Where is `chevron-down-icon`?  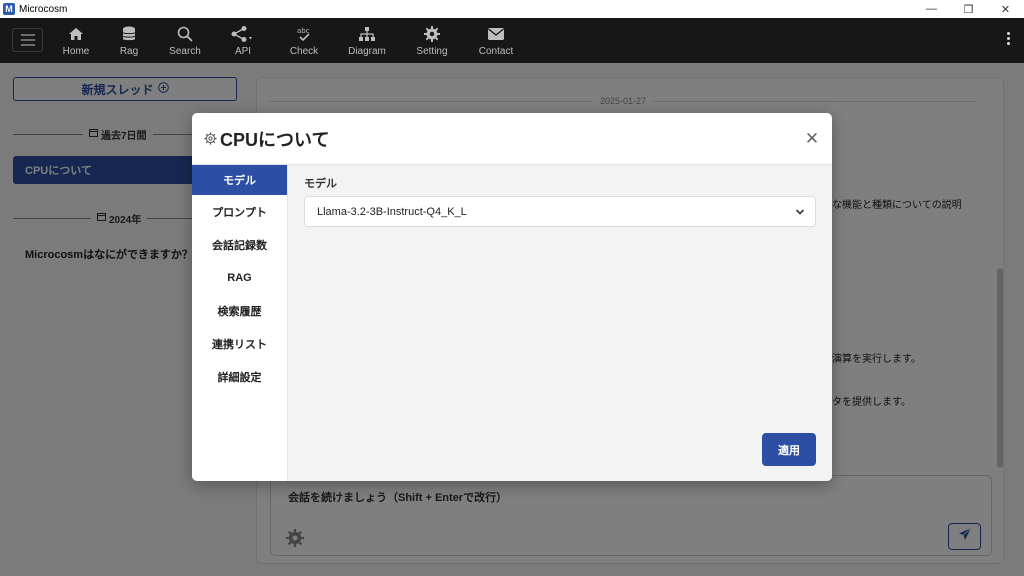
chevron-down-icon is located at coordinates (800, 212).